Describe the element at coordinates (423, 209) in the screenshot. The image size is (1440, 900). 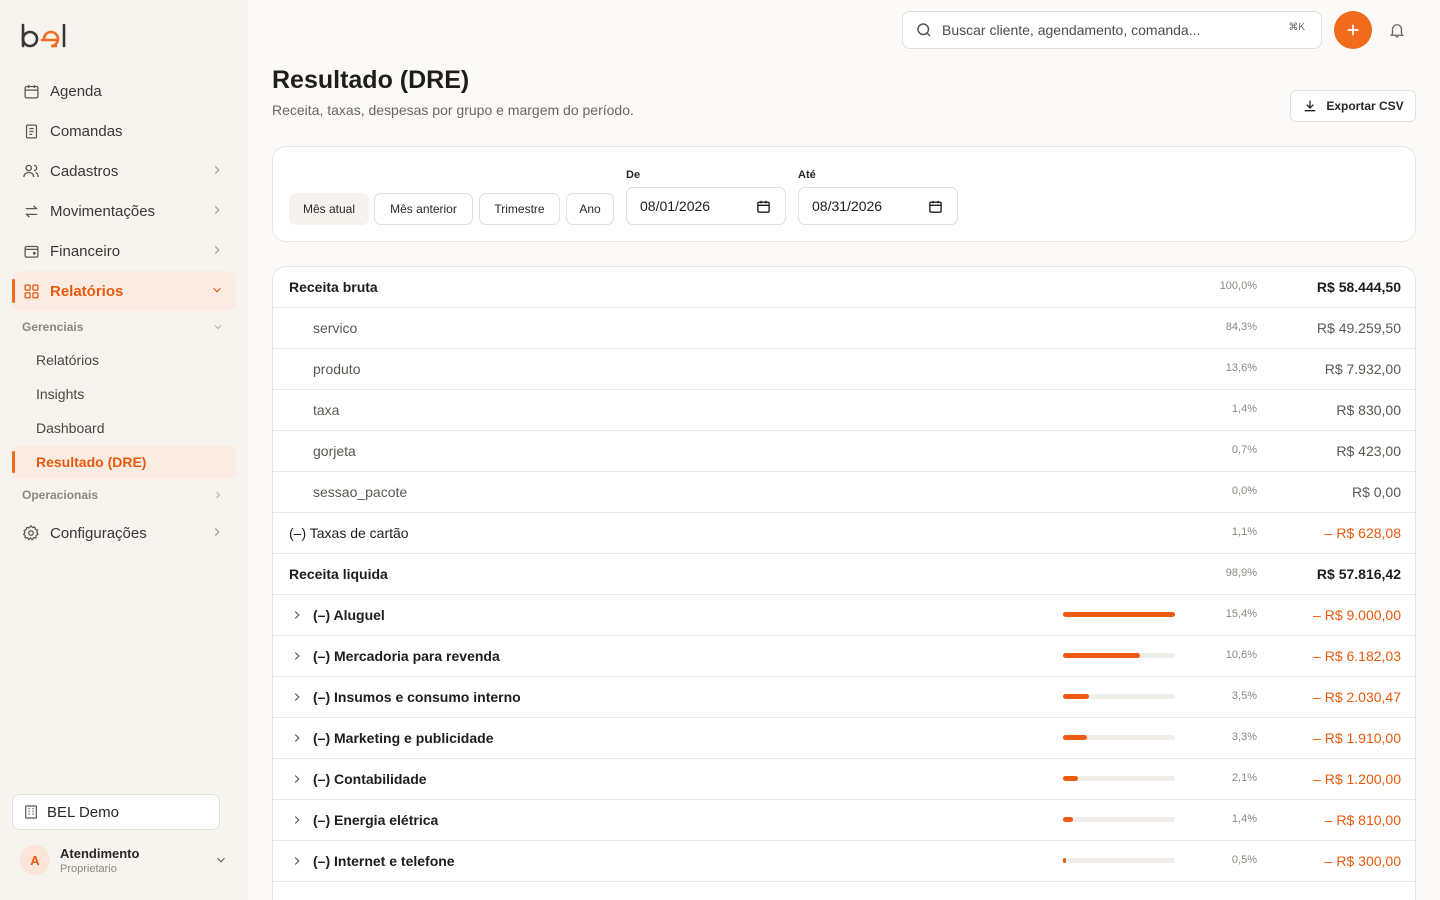
I see `chip-mes-anterior: Mês anterior` at that location.